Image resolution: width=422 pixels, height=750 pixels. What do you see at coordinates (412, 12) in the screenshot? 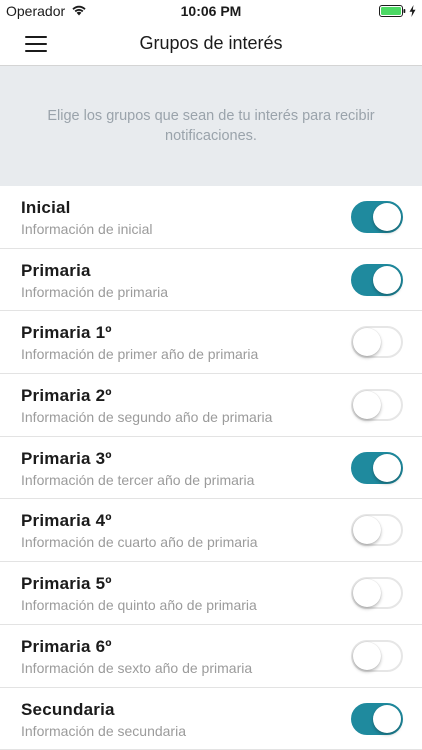
I see `charging-bolt-icon` at bounding box center [412, 12].